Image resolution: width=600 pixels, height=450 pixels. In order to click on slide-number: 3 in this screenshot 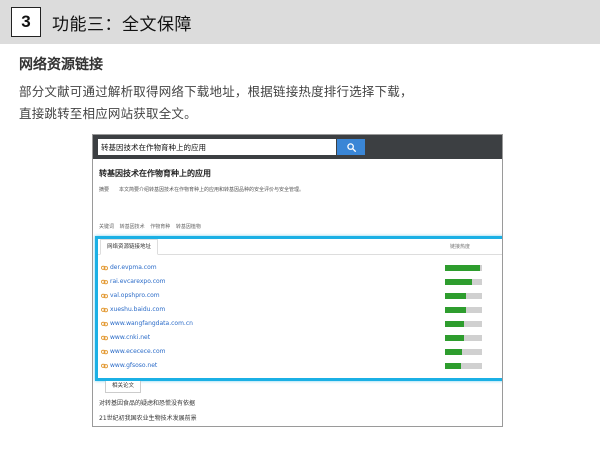, I will do `click(26, 22)`.